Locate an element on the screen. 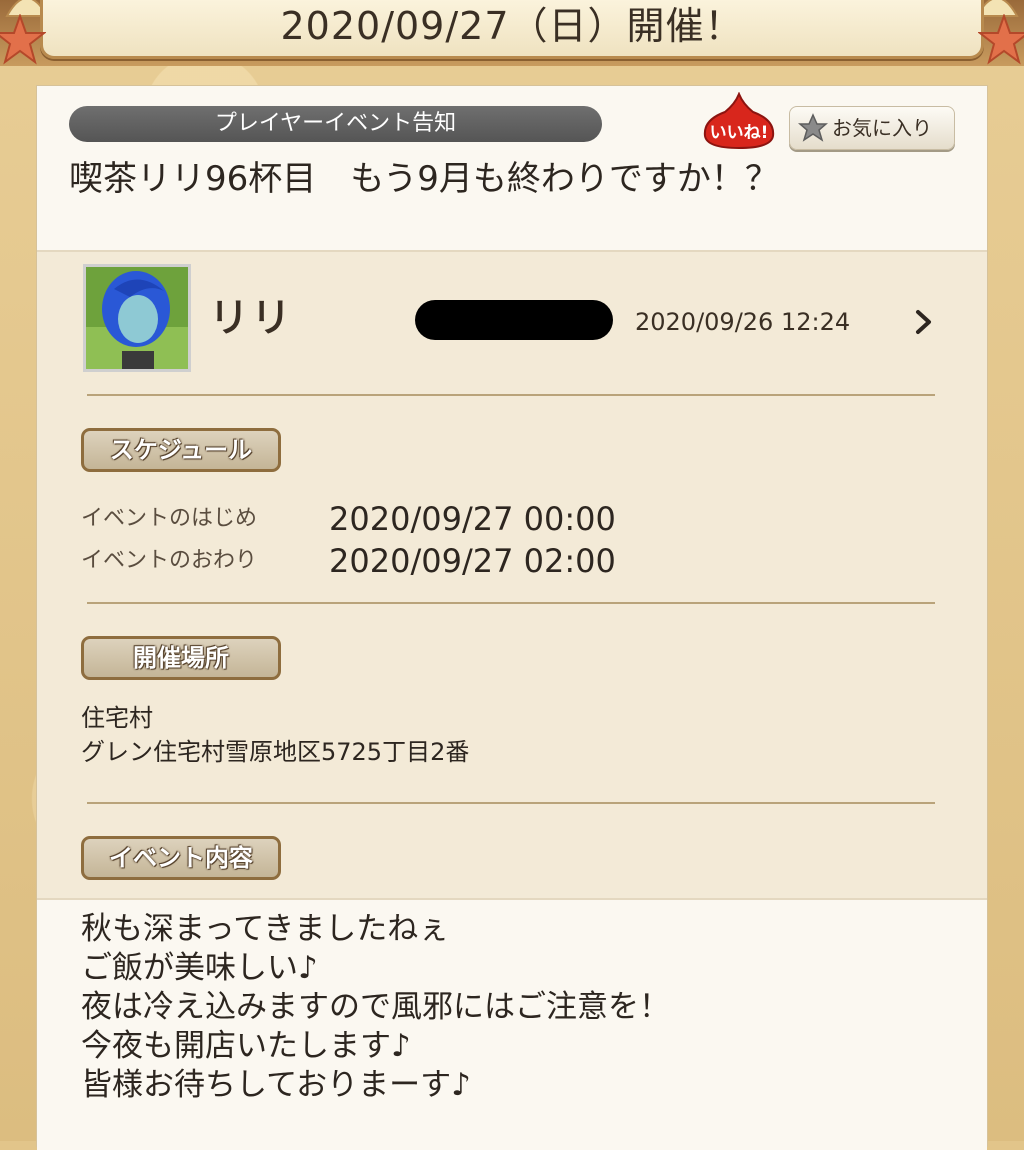 This screenshot has height=1150, width=1024. author-name: リリ is located at coordinates (251, 318).